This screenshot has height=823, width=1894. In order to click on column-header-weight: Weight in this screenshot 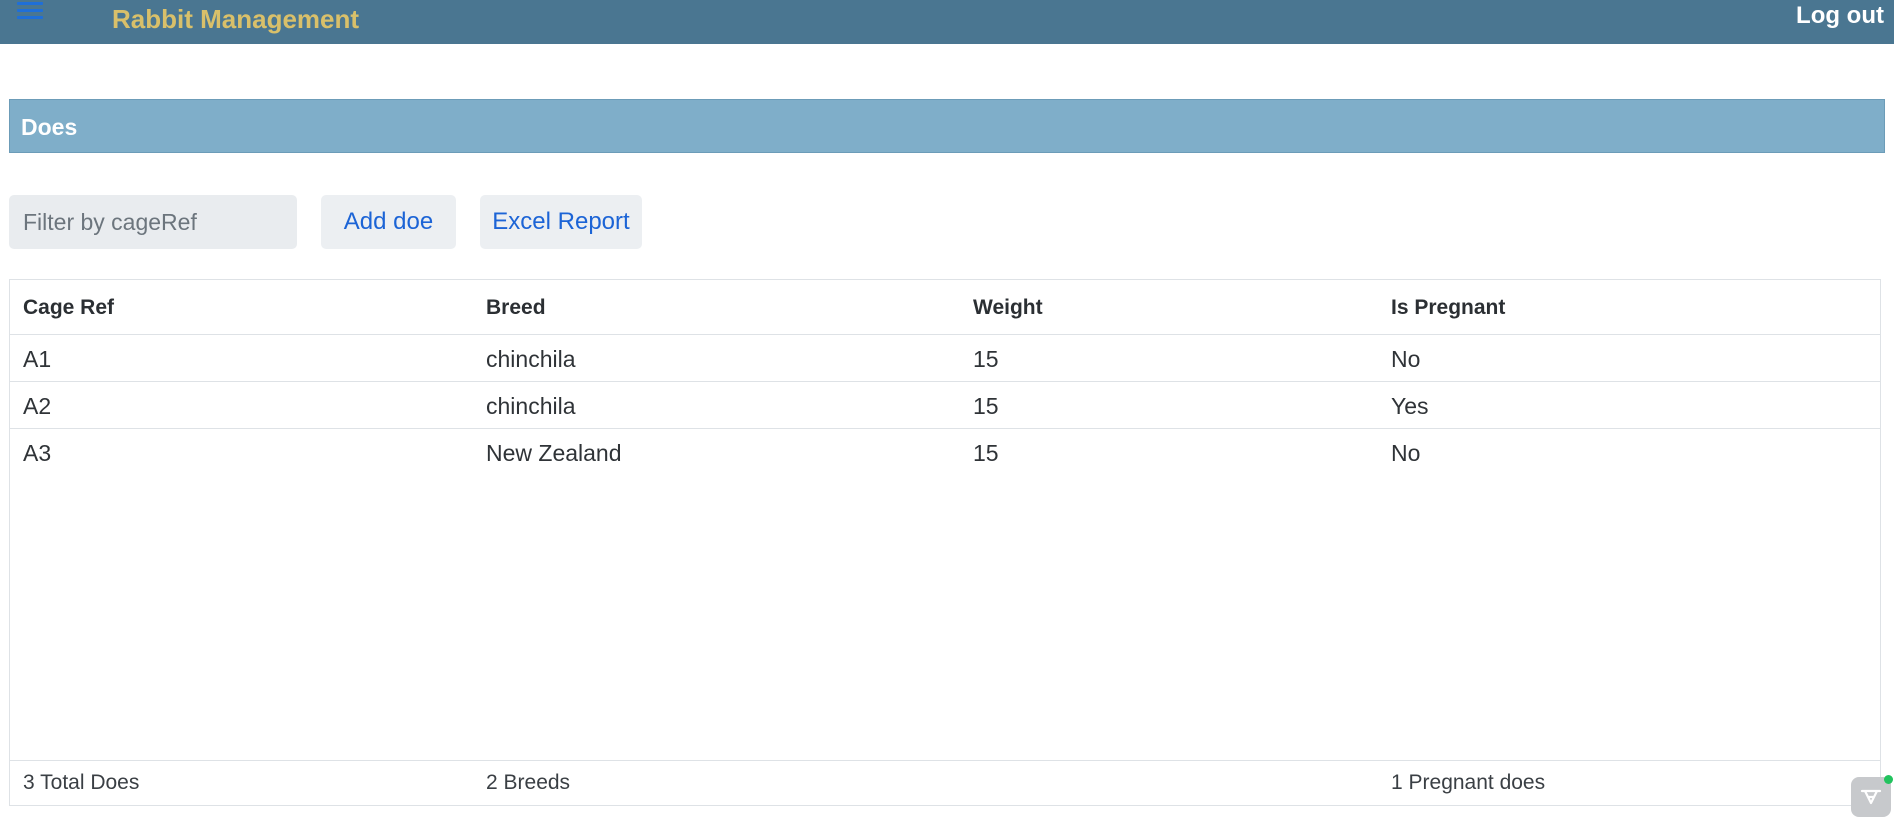, I will do `click(1008, 308)`.